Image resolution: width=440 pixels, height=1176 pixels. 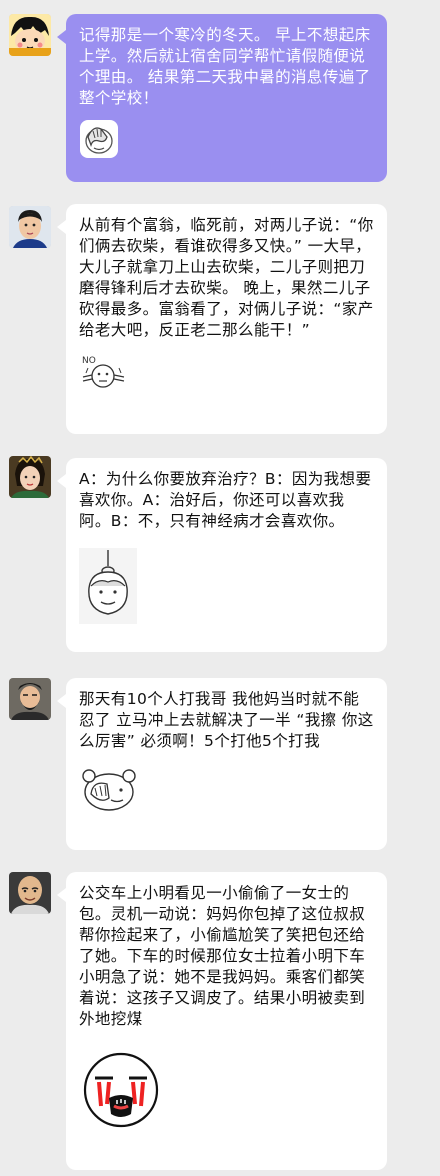 What do you see at coordinates (227, 371) in the screenshot?
I see `no-sign-sticker: NO` at bounding box center [227, 371].